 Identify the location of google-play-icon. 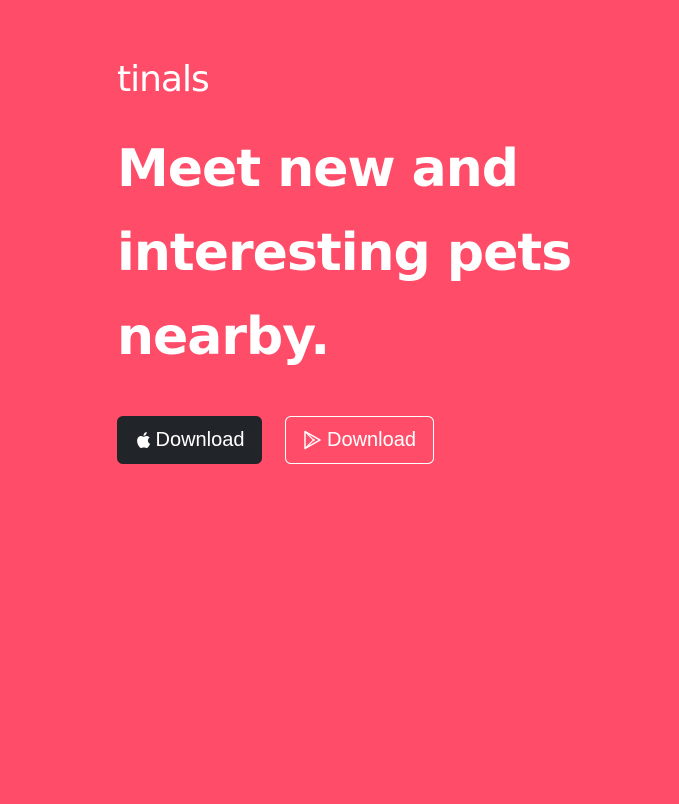
(312, 440).